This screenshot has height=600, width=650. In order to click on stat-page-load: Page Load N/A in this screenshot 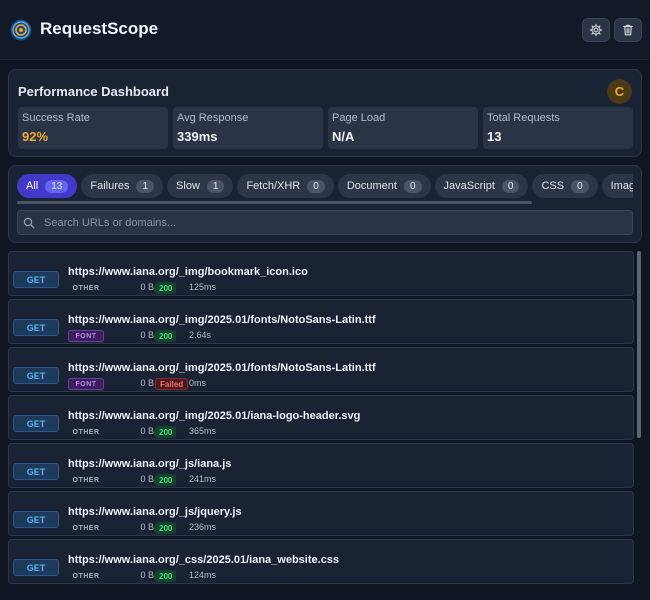, I will do `click(403, 128)`.